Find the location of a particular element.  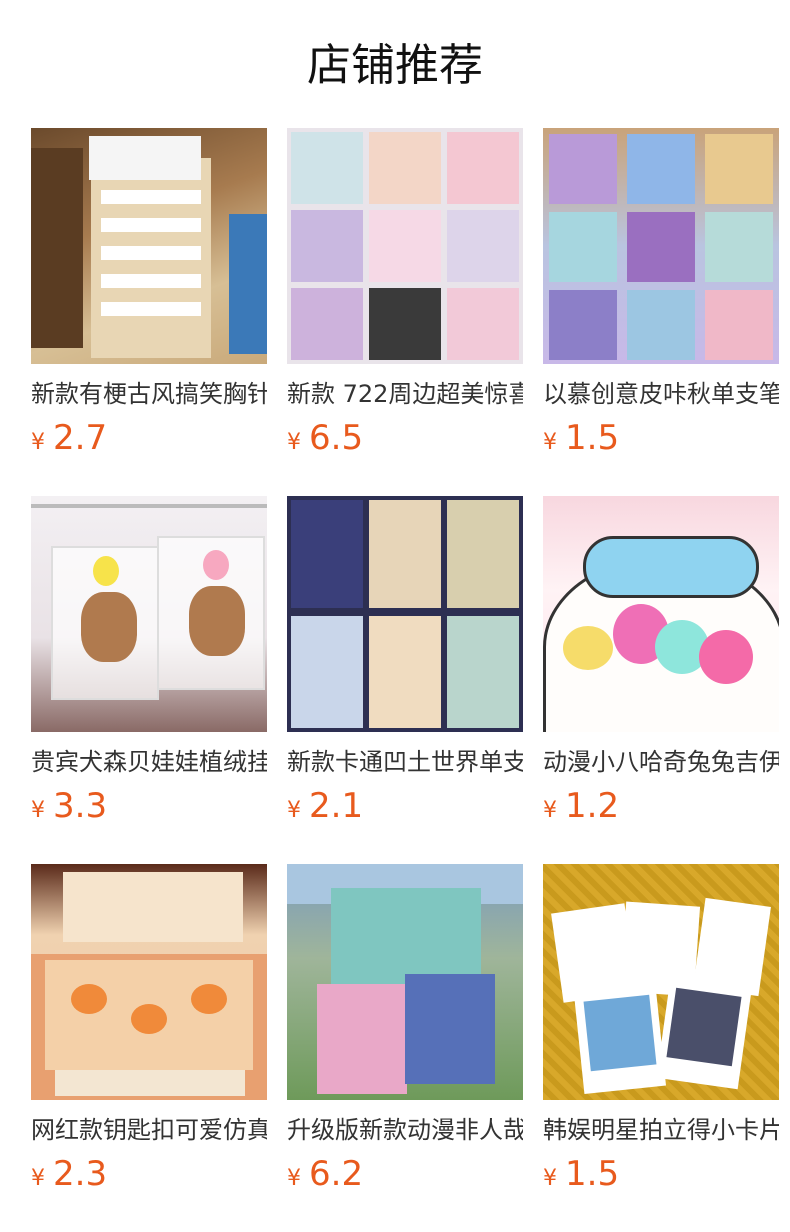

product-price: ¥3.3 is located at coordinates (149, 809).